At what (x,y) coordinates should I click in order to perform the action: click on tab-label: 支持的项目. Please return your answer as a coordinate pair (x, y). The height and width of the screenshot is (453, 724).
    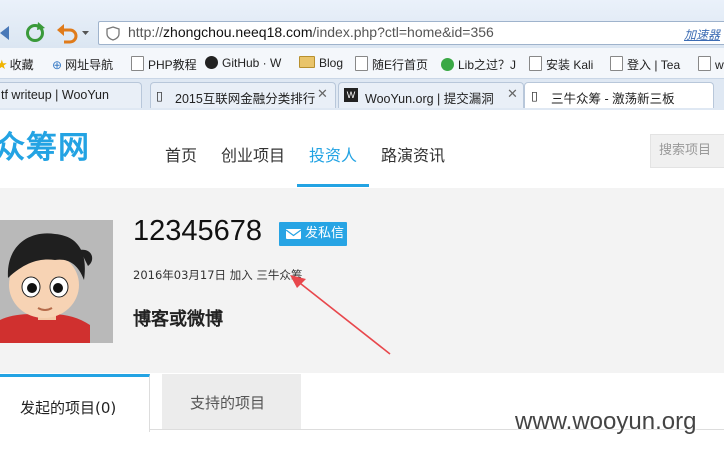
    Looking at the image, I should click on (228, 403).